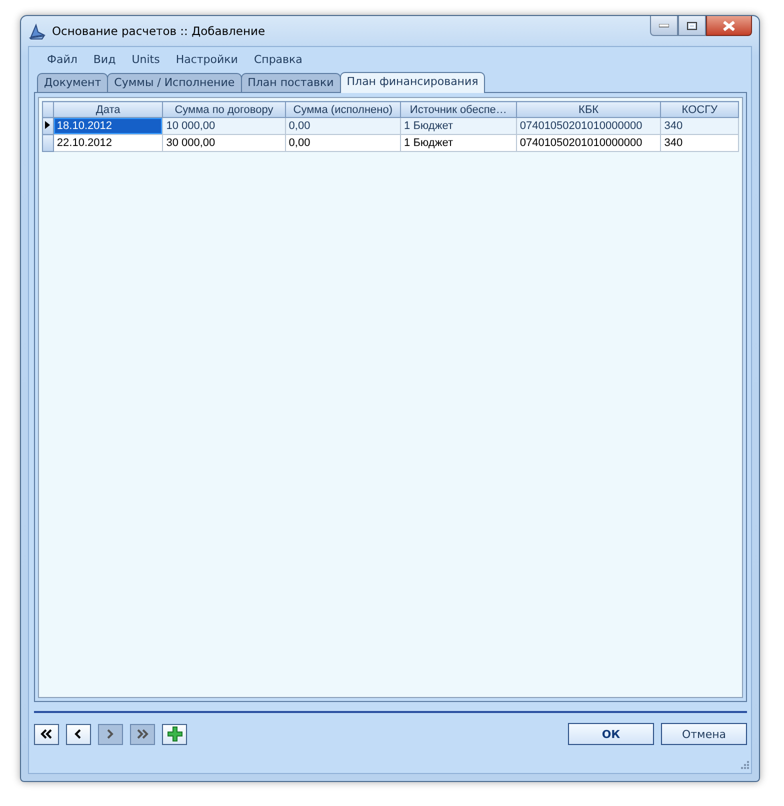 Image resolution: width=784 pixels, height=806 pixels. I want to click on app-icon, so click(37, 31).